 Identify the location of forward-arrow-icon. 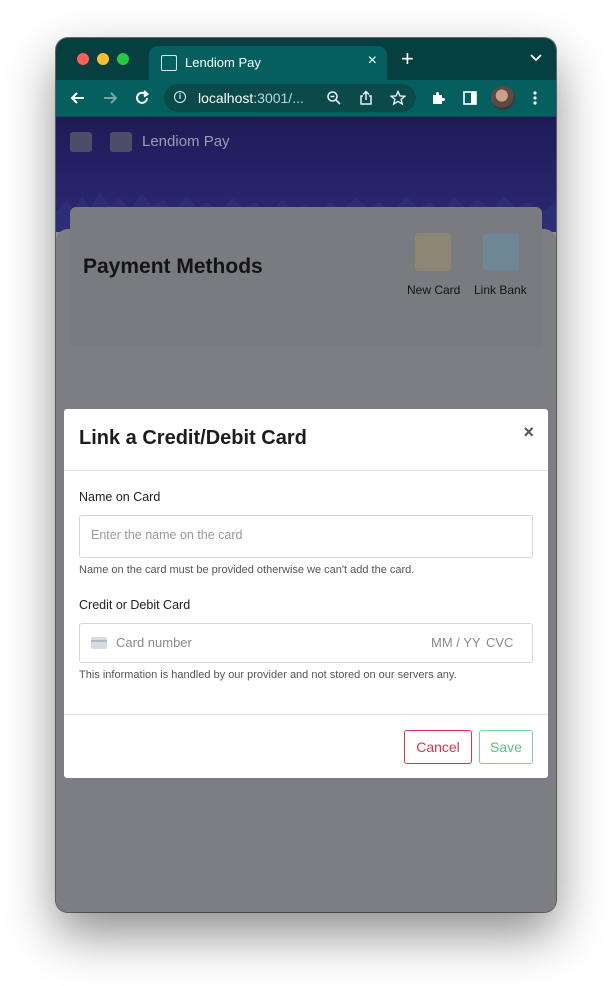
(110, 98).